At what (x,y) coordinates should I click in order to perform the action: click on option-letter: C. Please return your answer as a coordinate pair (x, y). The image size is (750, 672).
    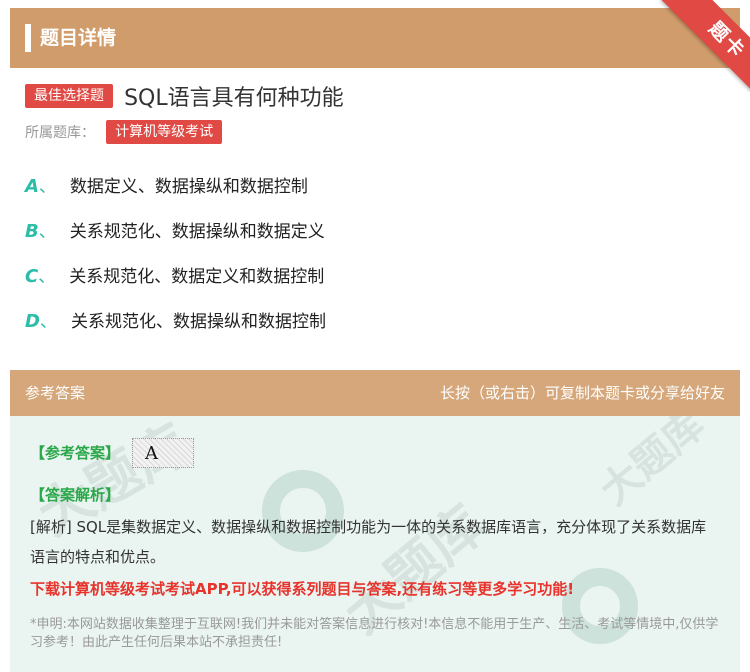
    Looking at the image, I should click on (32, 276).